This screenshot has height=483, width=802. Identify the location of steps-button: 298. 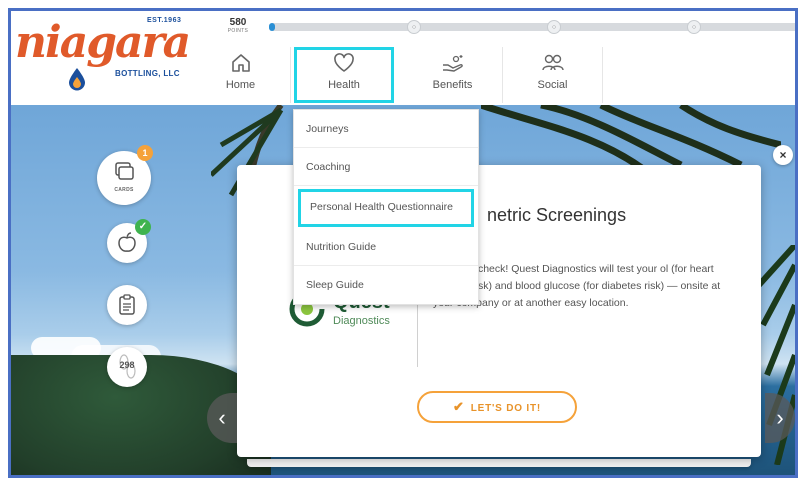
(127, 367).